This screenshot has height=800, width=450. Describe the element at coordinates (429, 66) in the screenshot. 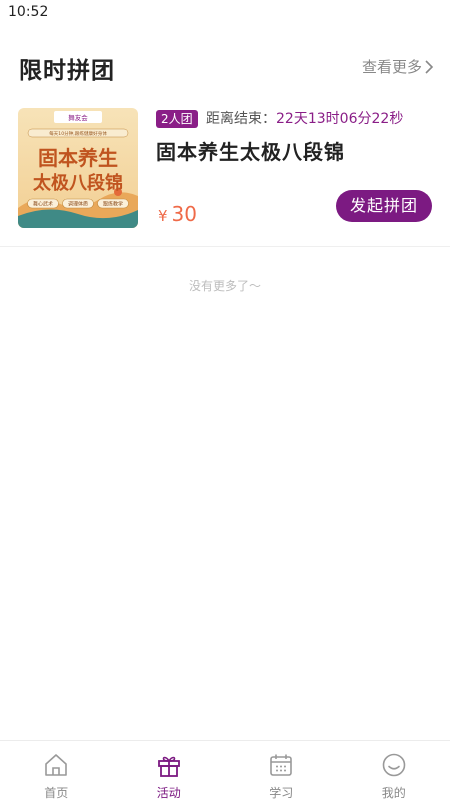

I see `chevron-right-icon` at that location.